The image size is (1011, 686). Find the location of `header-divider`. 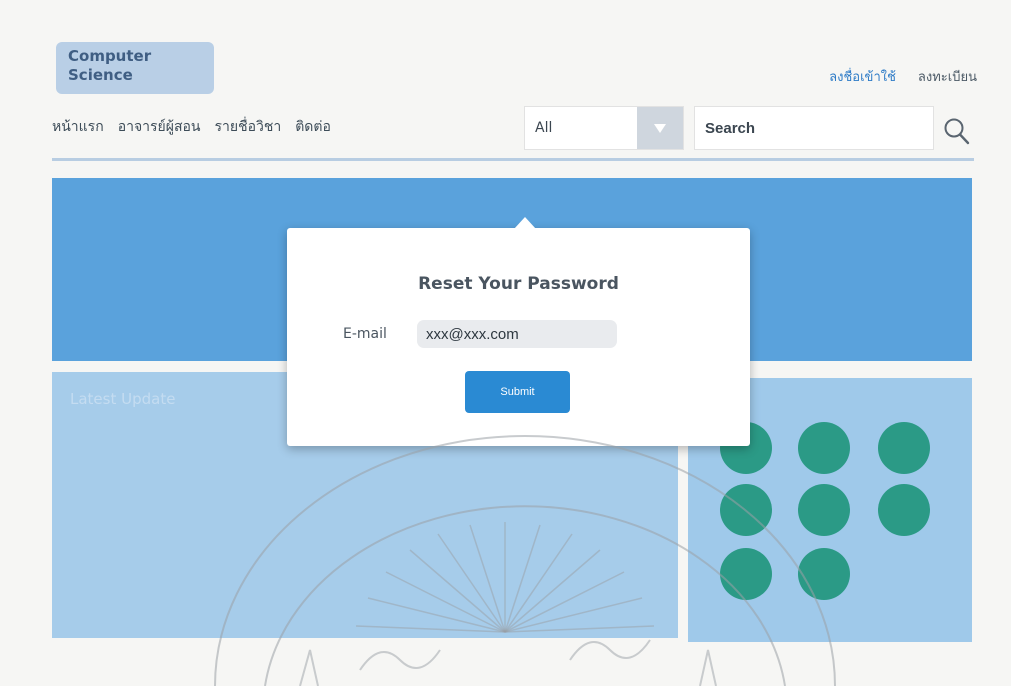

header-divider is located at coordinates (513, 159).